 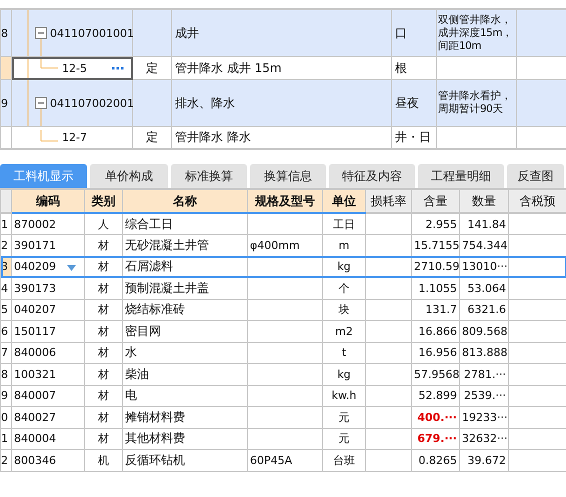 I want to click on name-cell: 成井, so click(x=282, y=33).